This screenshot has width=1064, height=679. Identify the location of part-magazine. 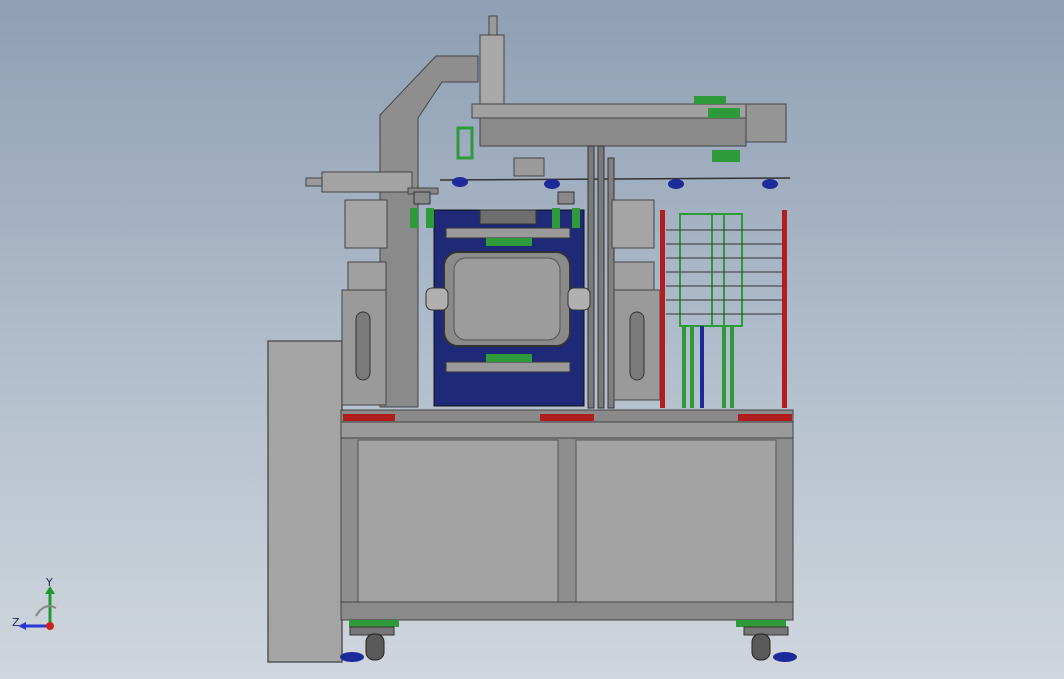
(723, 309).